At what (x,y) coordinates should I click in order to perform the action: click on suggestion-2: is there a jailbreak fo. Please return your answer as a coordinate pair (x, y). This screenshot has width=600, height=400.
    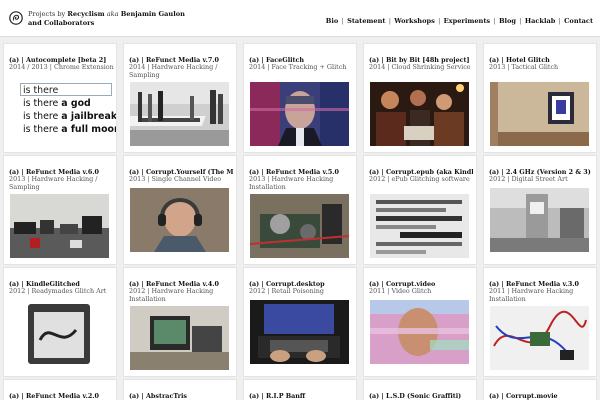
    Looking at the image, I should click on (69, 116).